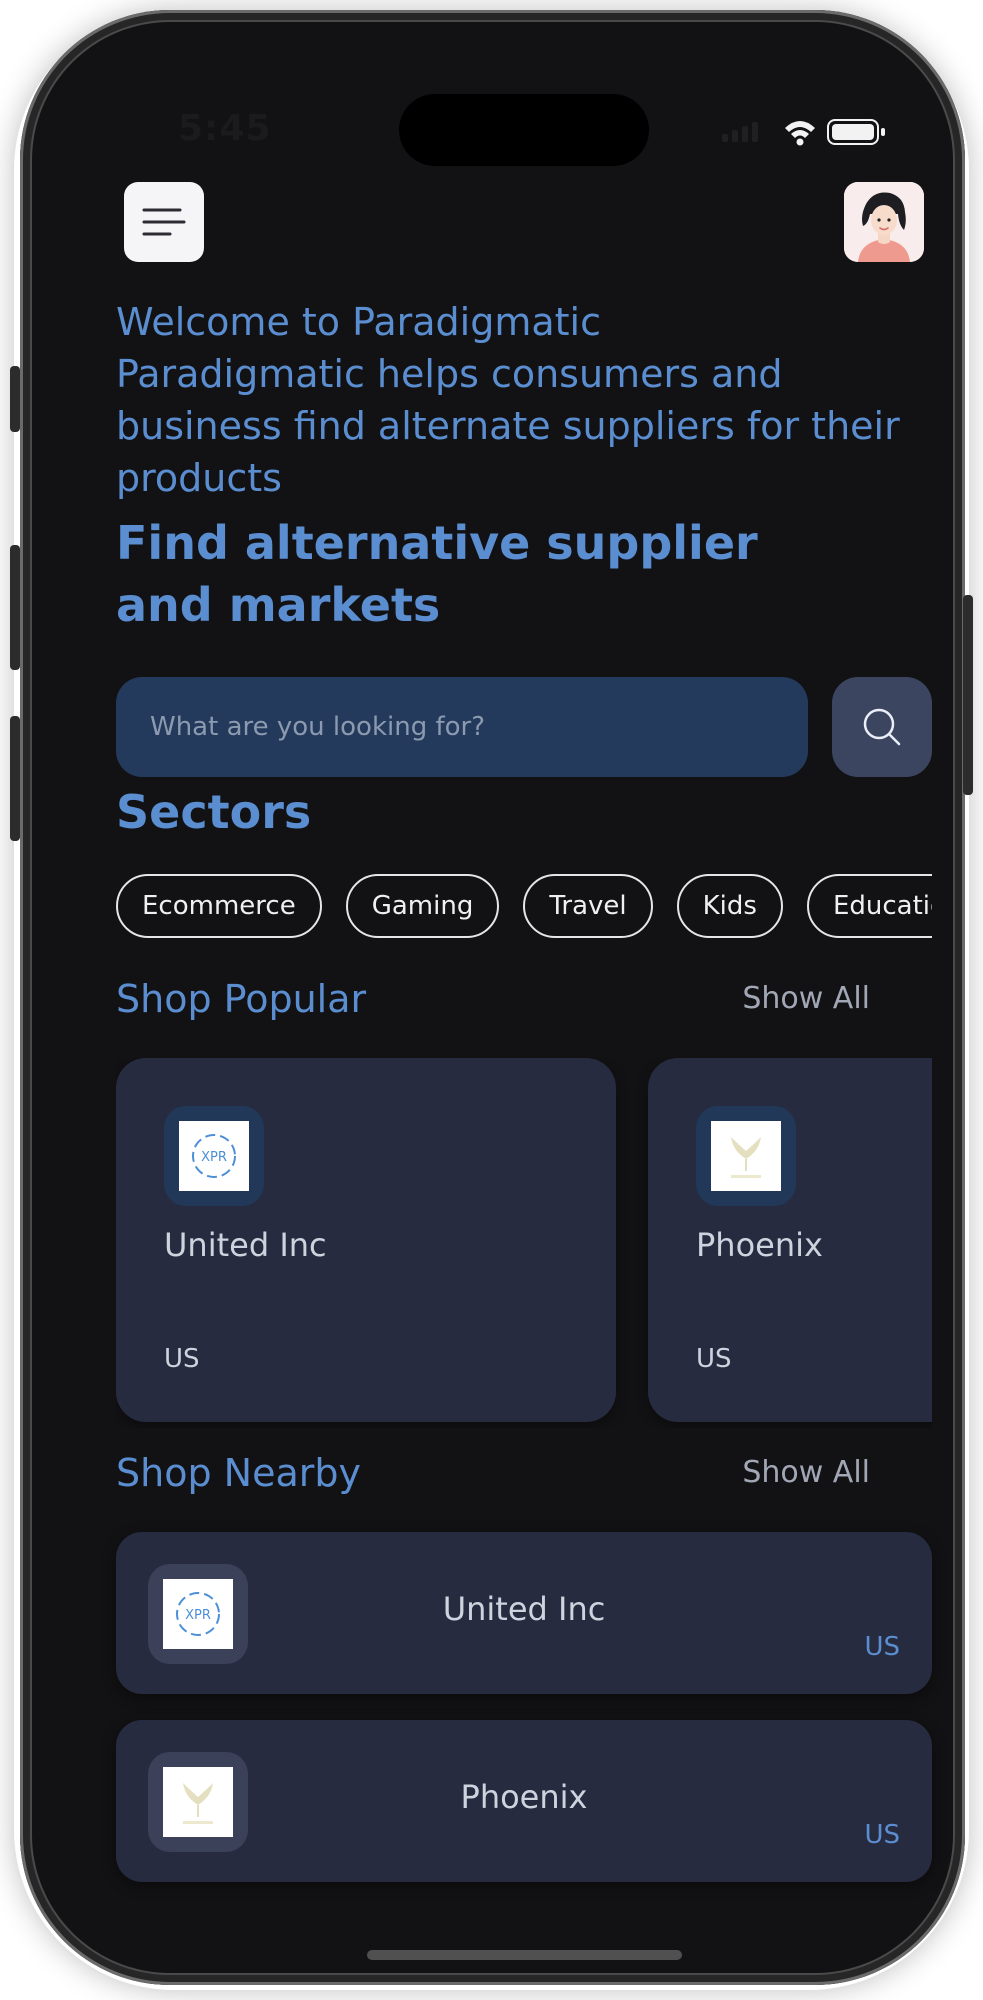 The image size is (983, 2000). I want to click on profile-avatar-button, so click(884, 222).